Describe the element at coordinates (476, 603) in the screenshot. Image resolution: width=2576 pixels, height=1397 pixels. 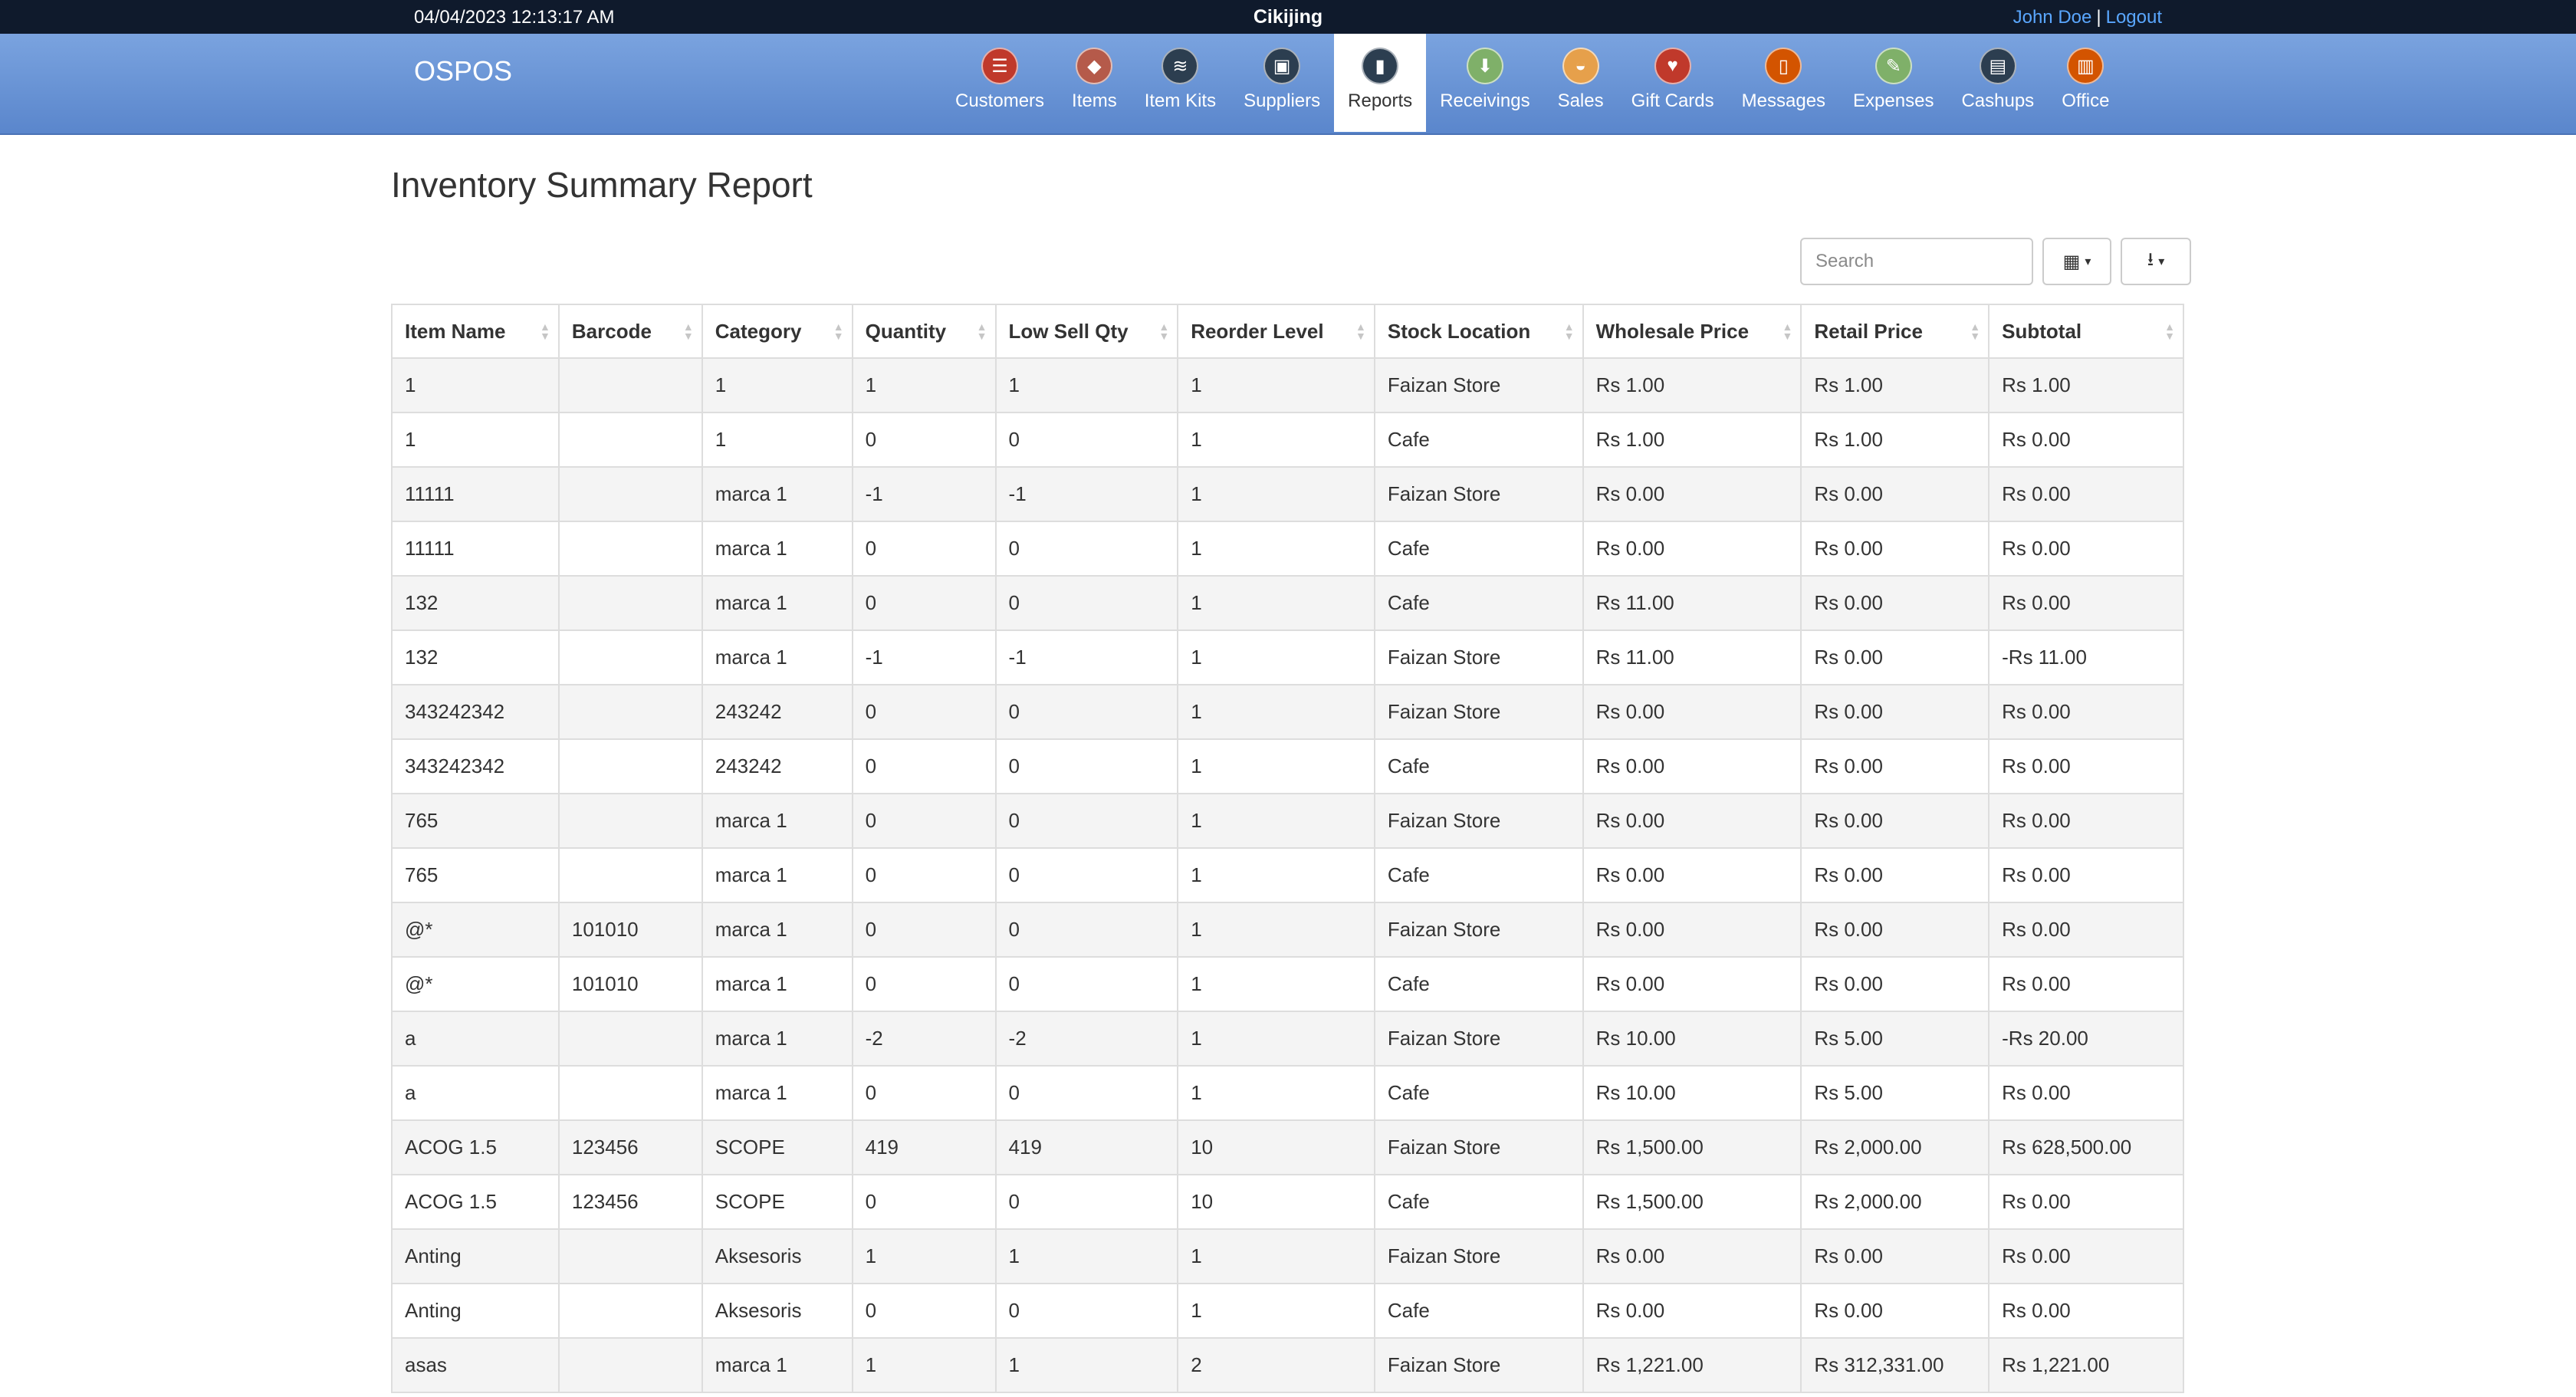
I see `table-cell: 132` at that location.